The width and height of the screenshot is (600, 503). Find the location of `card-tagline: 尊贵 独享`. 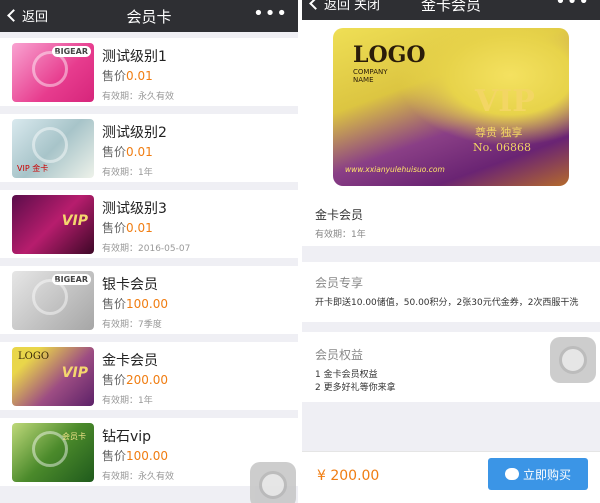

card-tagline: 尊贵 独享 is located at coordinates (499, 132).